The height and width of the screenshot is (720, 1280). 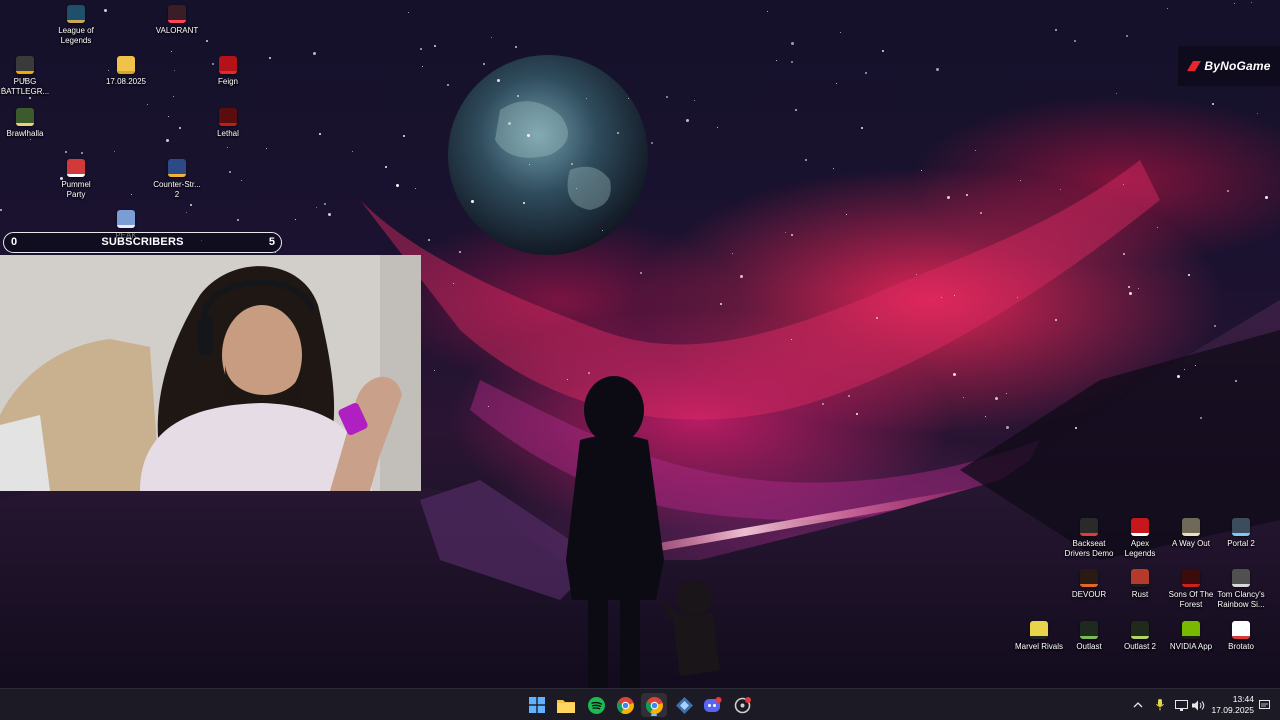 What do you see at coordinates (177, 14) in the screenshot?
I see `valorant-icon` at bounding box center [177, 14].